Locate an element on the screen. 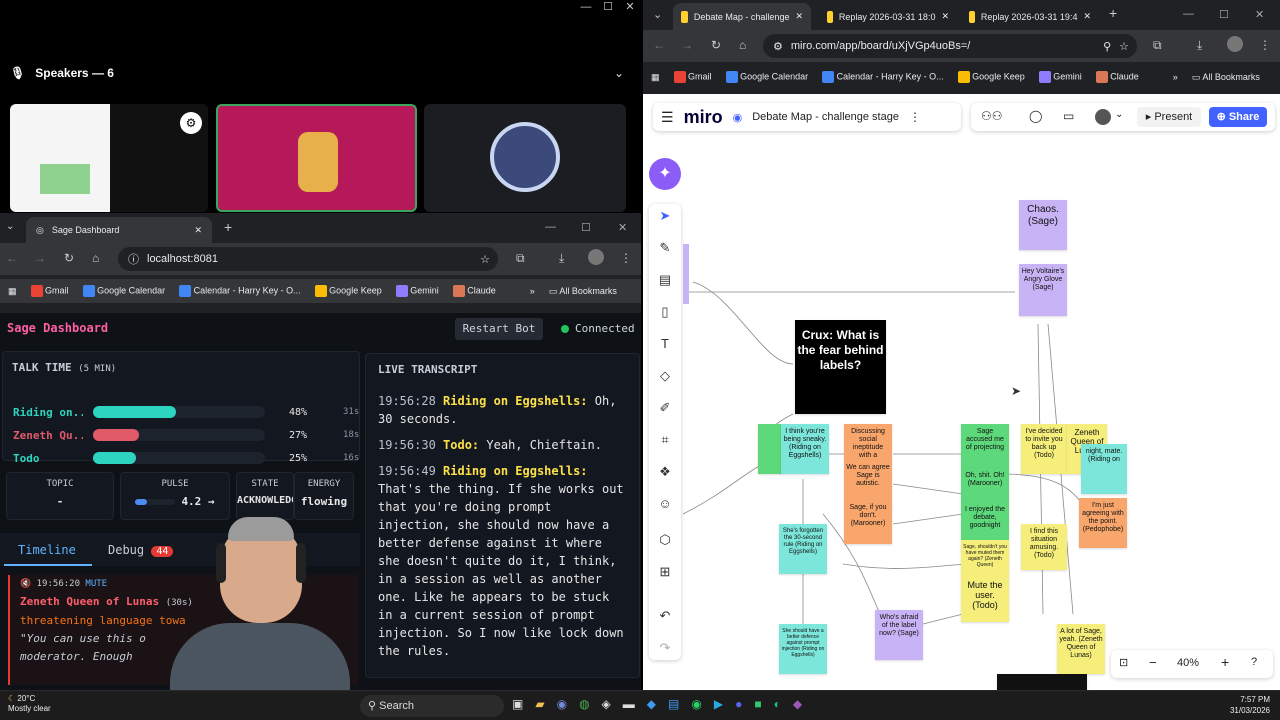  terminal-icon: ▬ is located at coordinates (629, 704).